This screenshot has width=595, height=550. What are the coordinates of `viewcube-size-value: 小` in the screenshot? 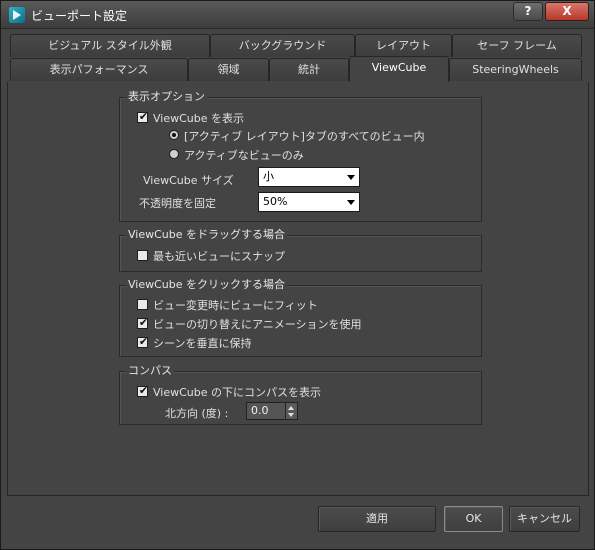 It's located at (268, 176).